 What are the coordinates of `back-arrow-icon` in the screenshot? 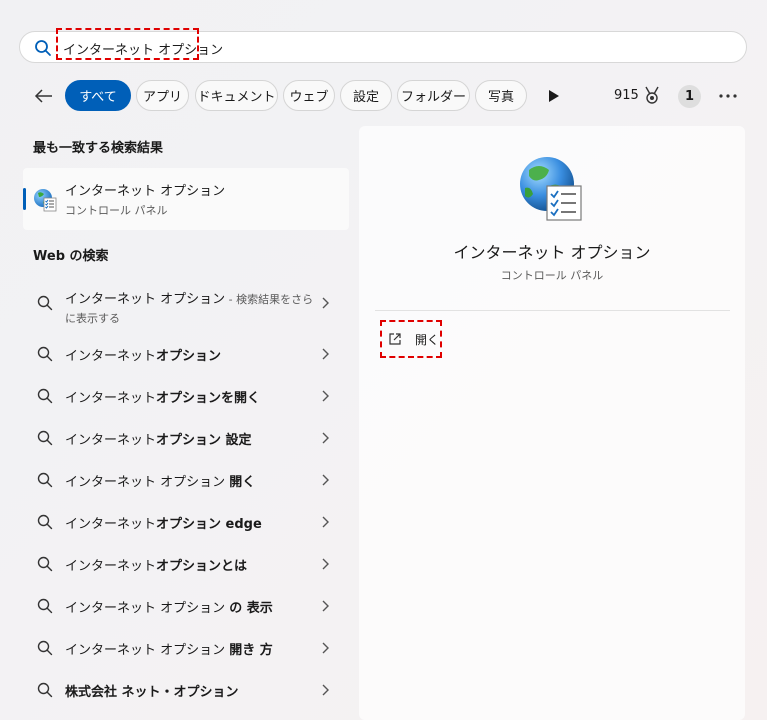 It's located at (43, 96).